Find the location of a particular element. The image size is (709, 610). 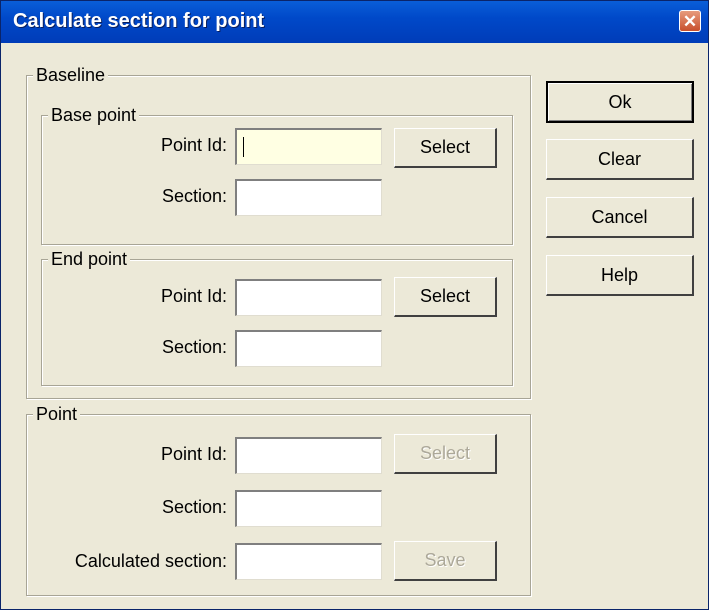

save-button: Save is located at coordinates (445, 561).